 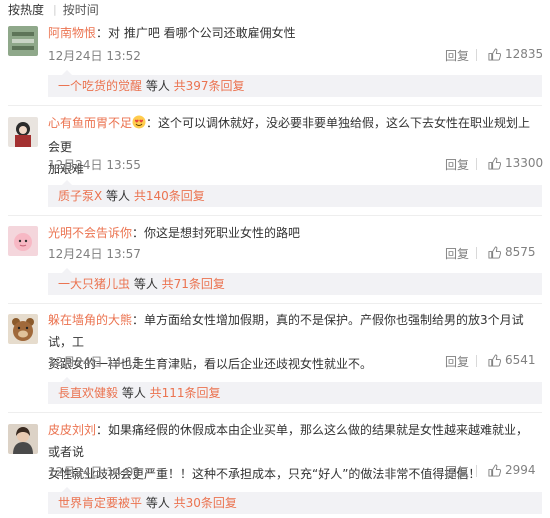 What do you see at coordinates (520, 360) in the screenshot?
I see `like-count: 6541` at bounding box center [520, 360].